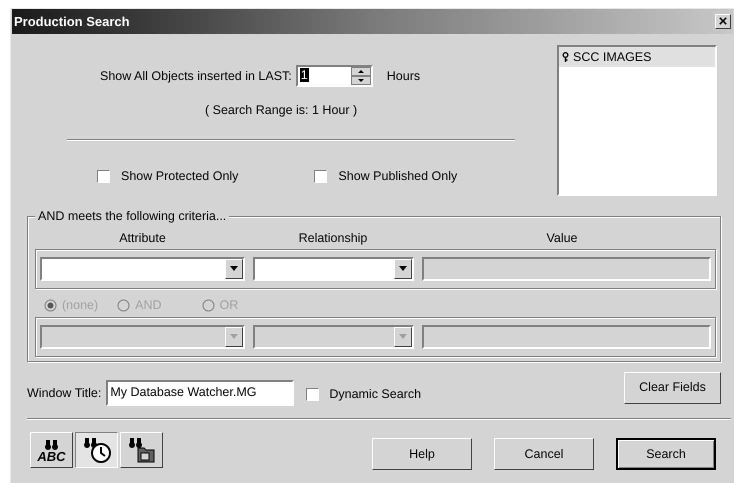 The width and height of the screenshot is (734, 483). Describe the element at coordinates (142, 238) in the screenshot. I see `column-header: Attribute` at that location.